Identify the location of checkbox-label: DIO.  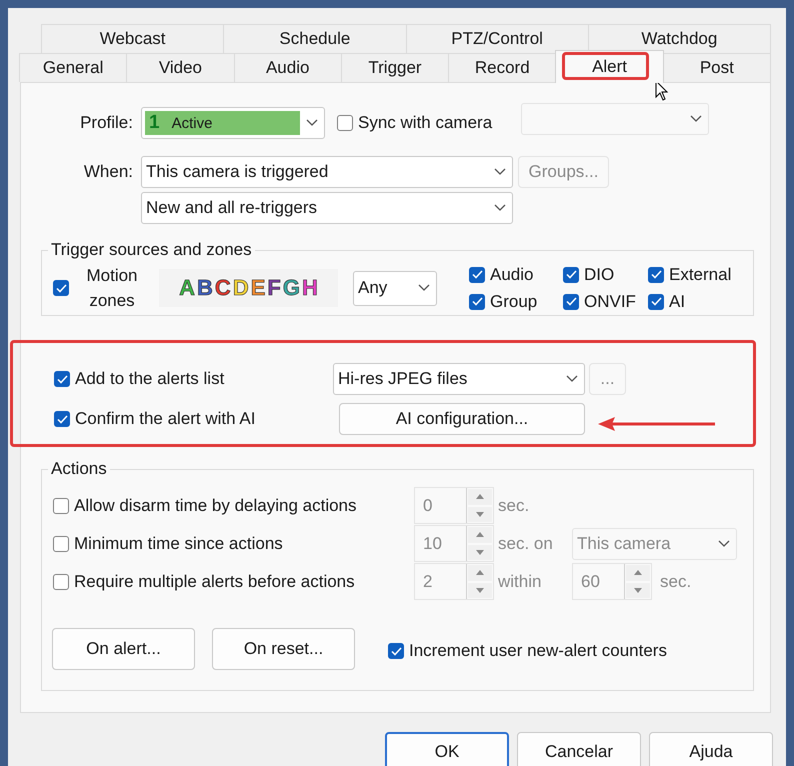
(599, 274).